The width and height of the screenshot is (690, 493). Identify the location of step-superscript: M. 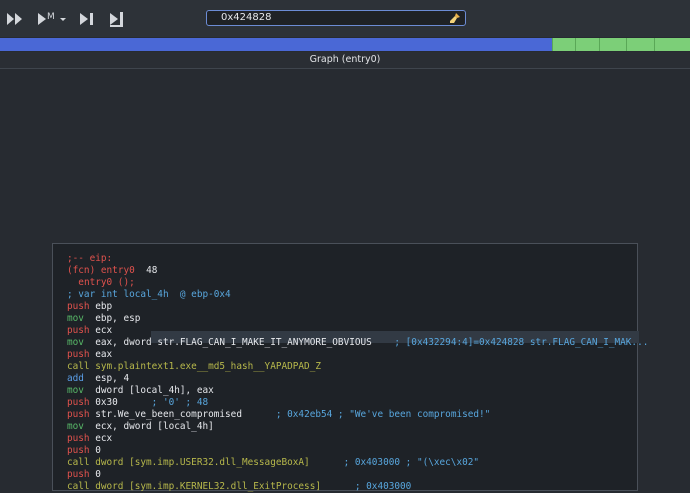
(51, 17).